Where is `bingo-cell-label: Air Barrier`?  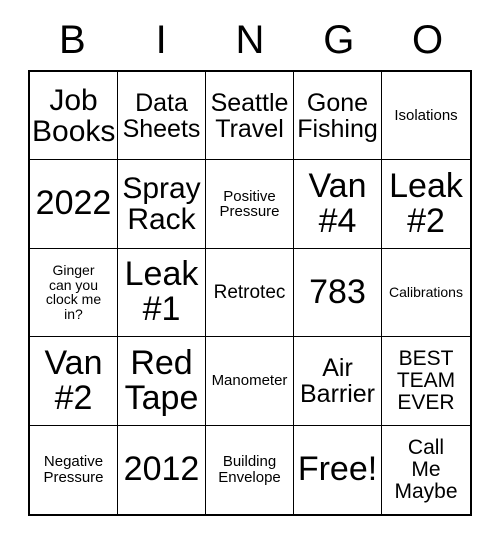 bingo-cell-label: Air Barrier is located at coordinates (337, 380).